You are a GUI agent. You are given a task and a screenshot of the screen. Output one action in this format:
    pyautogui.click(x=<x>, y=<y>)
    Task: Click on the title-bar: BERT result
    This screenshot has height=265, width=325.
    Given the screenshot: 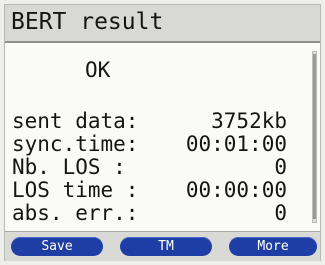 What is the action you would take?
    pyautogui.click(x=162, y=24)
    